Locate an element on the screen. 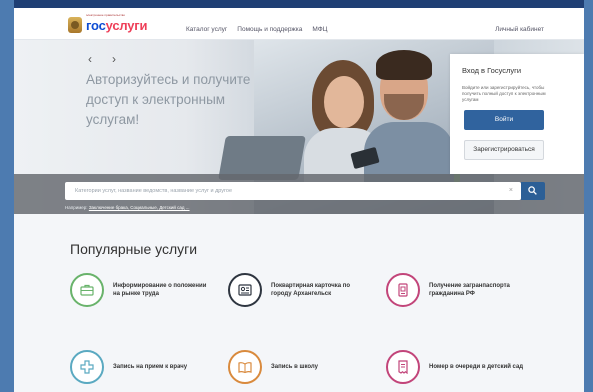 Image resolution: width=593 pixels, height=392 pixels. main-nav: Каталог услуг Помощь и поддержка МФЦ is located at coordinates (256, 29).